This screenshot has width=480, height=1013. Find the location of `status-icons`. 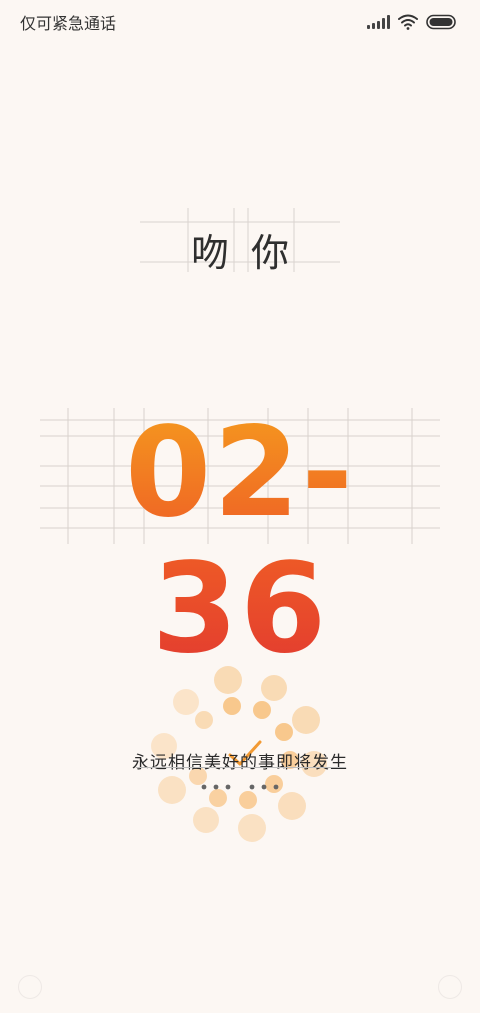

status-icons is located at coordinates (412, 22).